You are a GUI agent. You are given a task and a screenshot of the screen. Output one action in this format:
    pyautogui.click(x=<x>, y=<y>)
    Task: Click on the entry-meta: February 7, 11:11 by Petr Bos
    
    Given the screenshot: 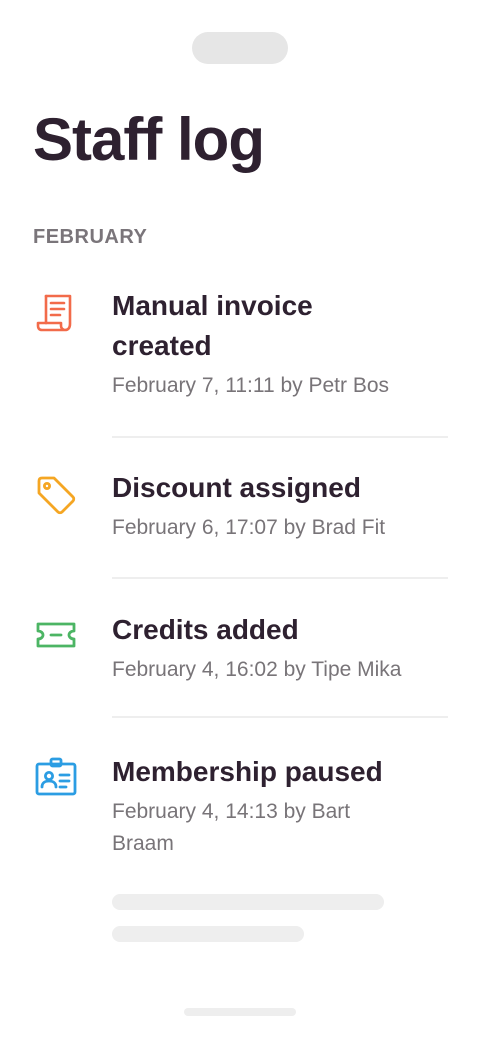 What is the action you would take?
    pyautogui.click(x=251, y=385)
    